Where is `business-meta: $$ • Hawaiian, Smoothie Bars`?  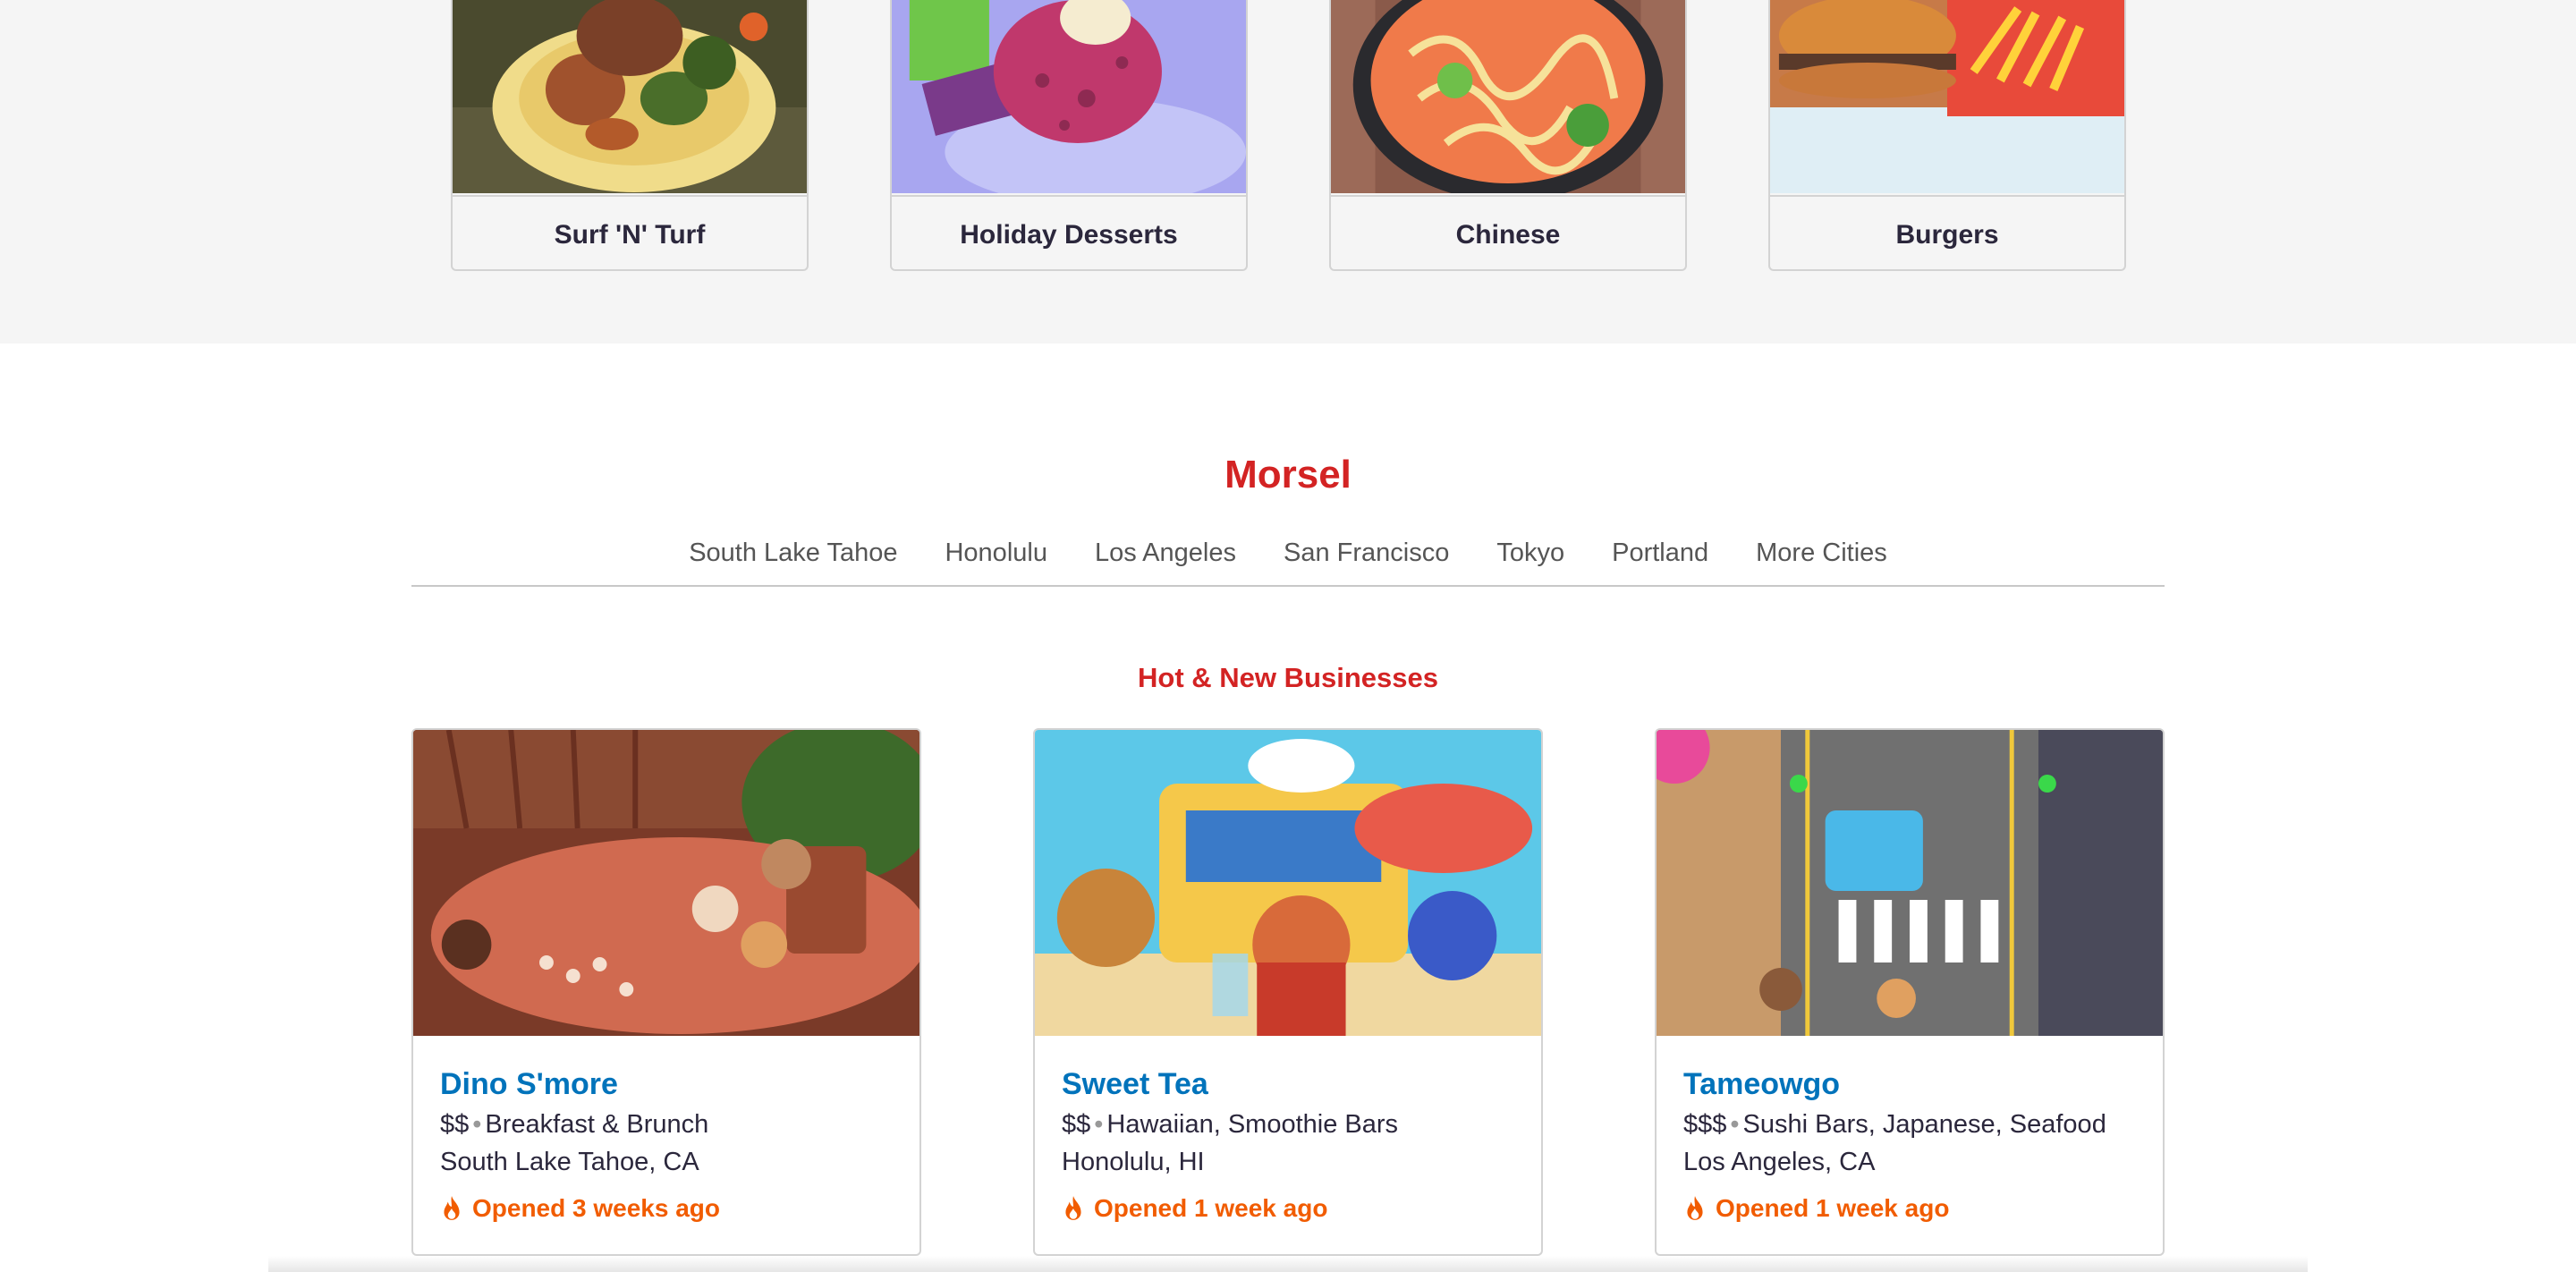
business-meta: $$ • Hawaiian, Smoothie Bars is located at coordinates (1292, 1124).